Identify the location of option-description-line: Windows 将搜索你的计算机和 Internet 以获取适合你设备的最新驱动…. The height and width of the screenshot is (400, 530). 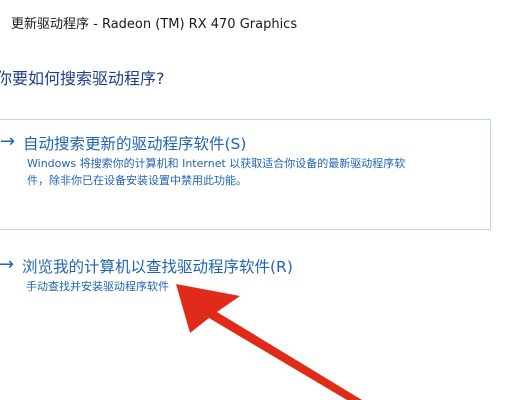
(216, 163).